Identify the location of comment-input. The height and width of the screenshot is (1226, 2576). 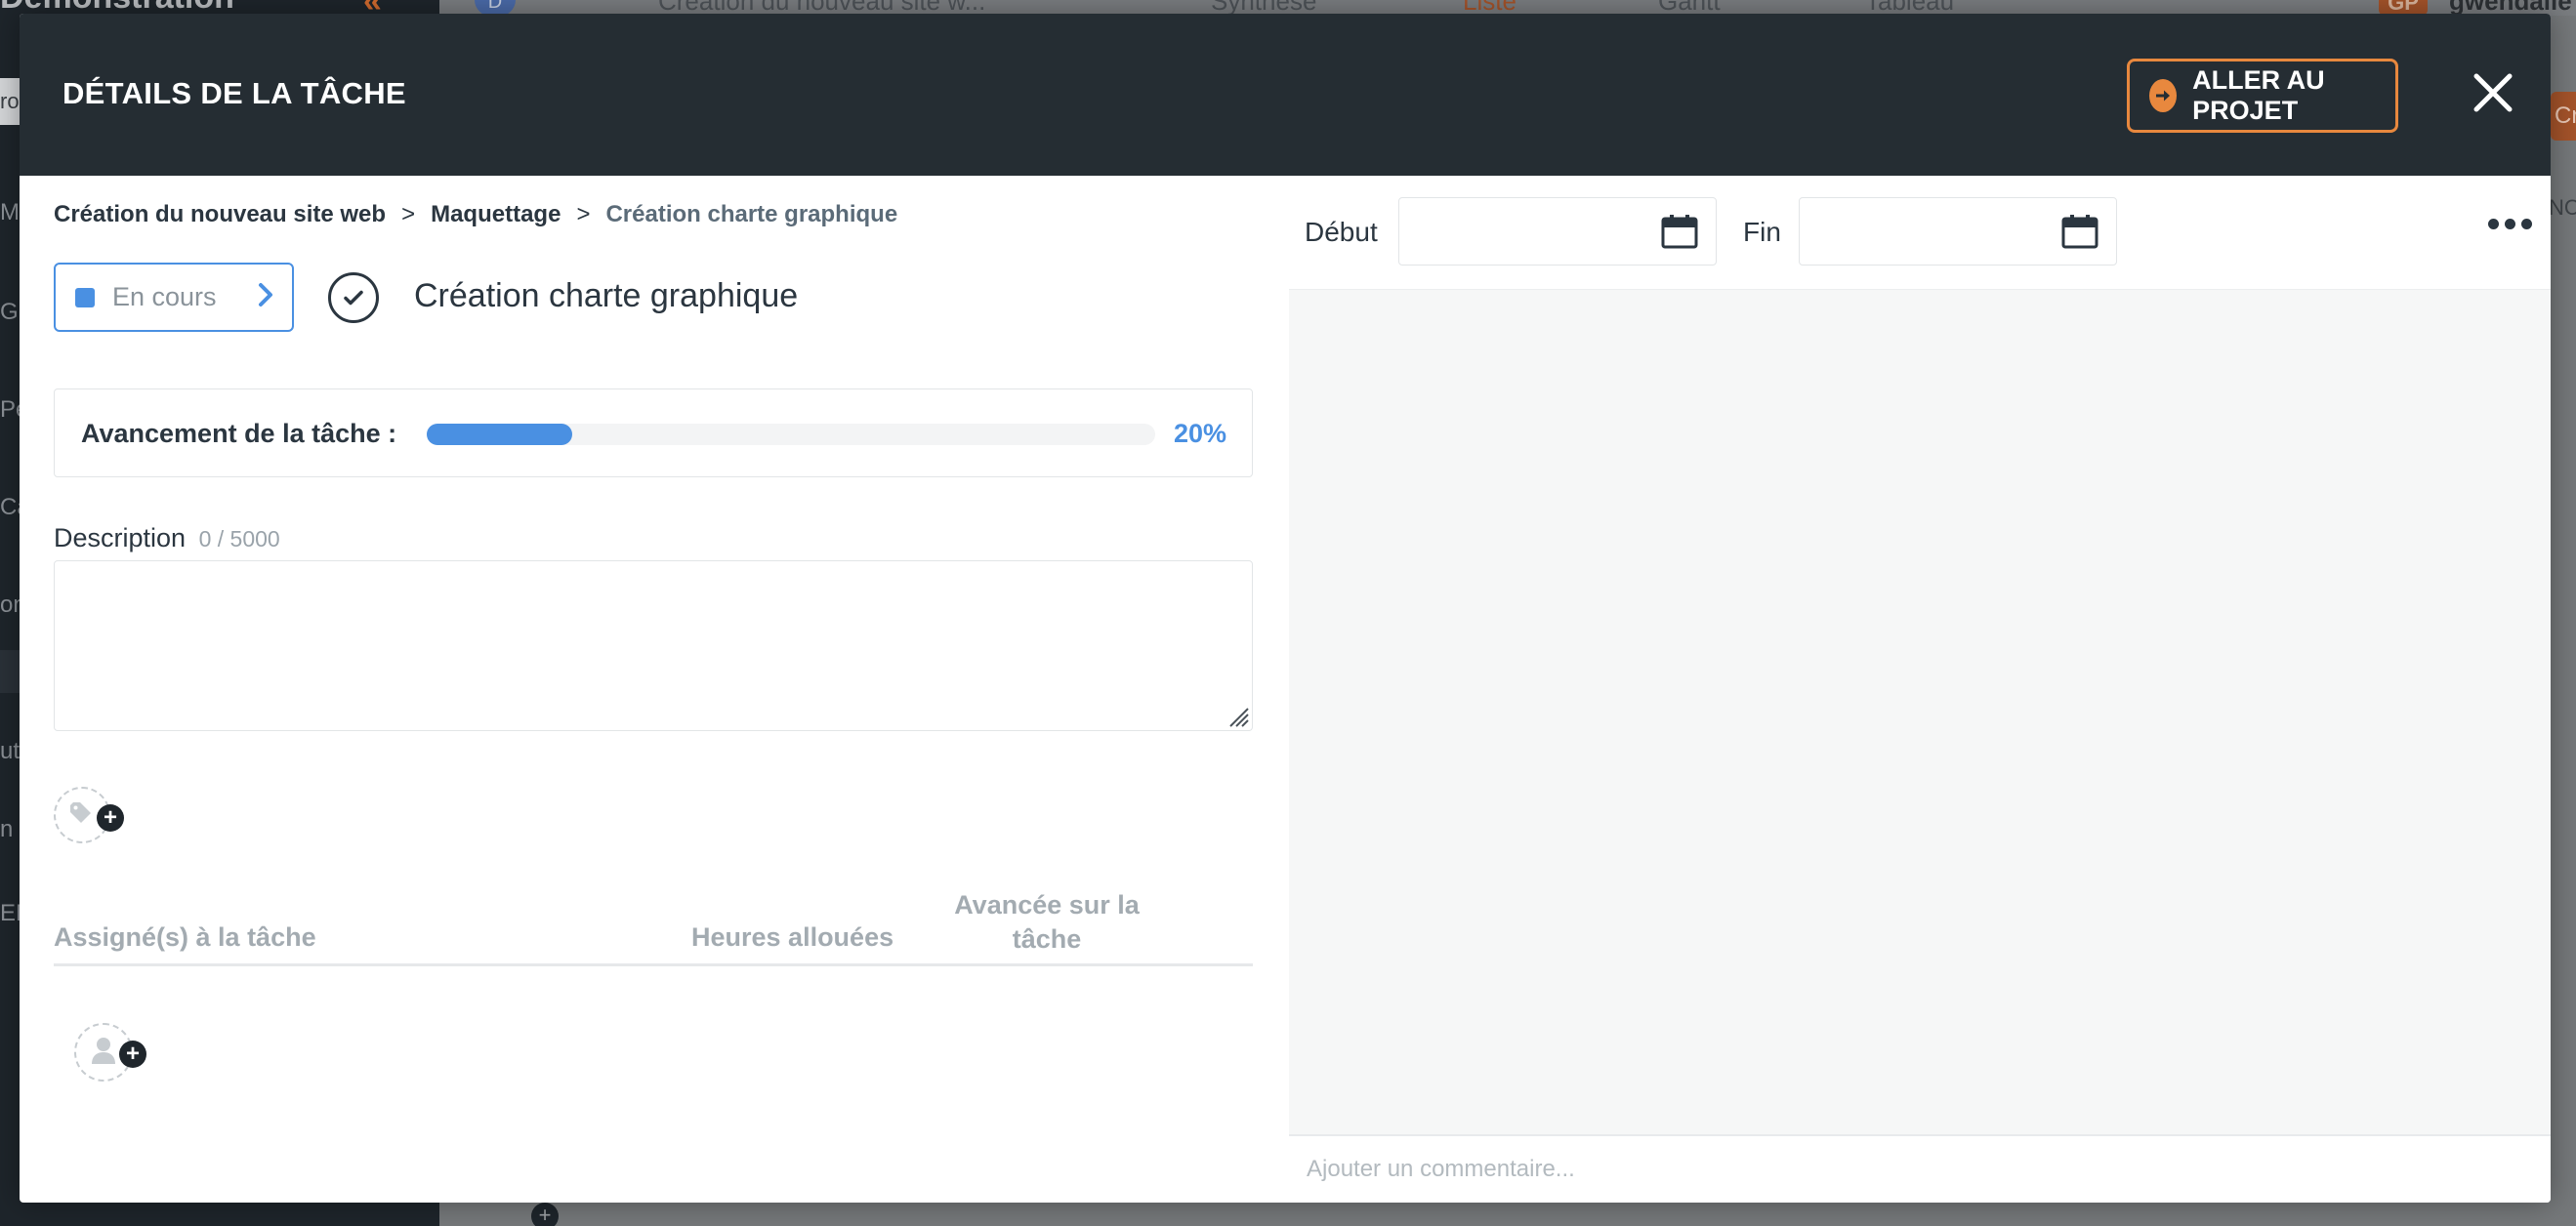
(1920, 1168).